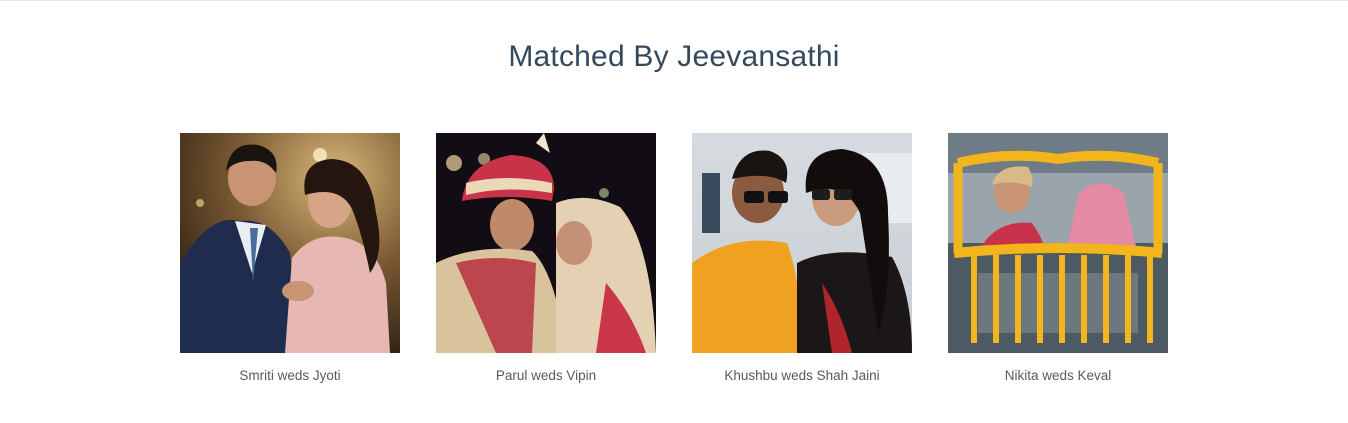 The width and height of the screenshot is (1348, 423). I want to click on story-card: Khushbu weds Shah Jaini, so click(802, 258).